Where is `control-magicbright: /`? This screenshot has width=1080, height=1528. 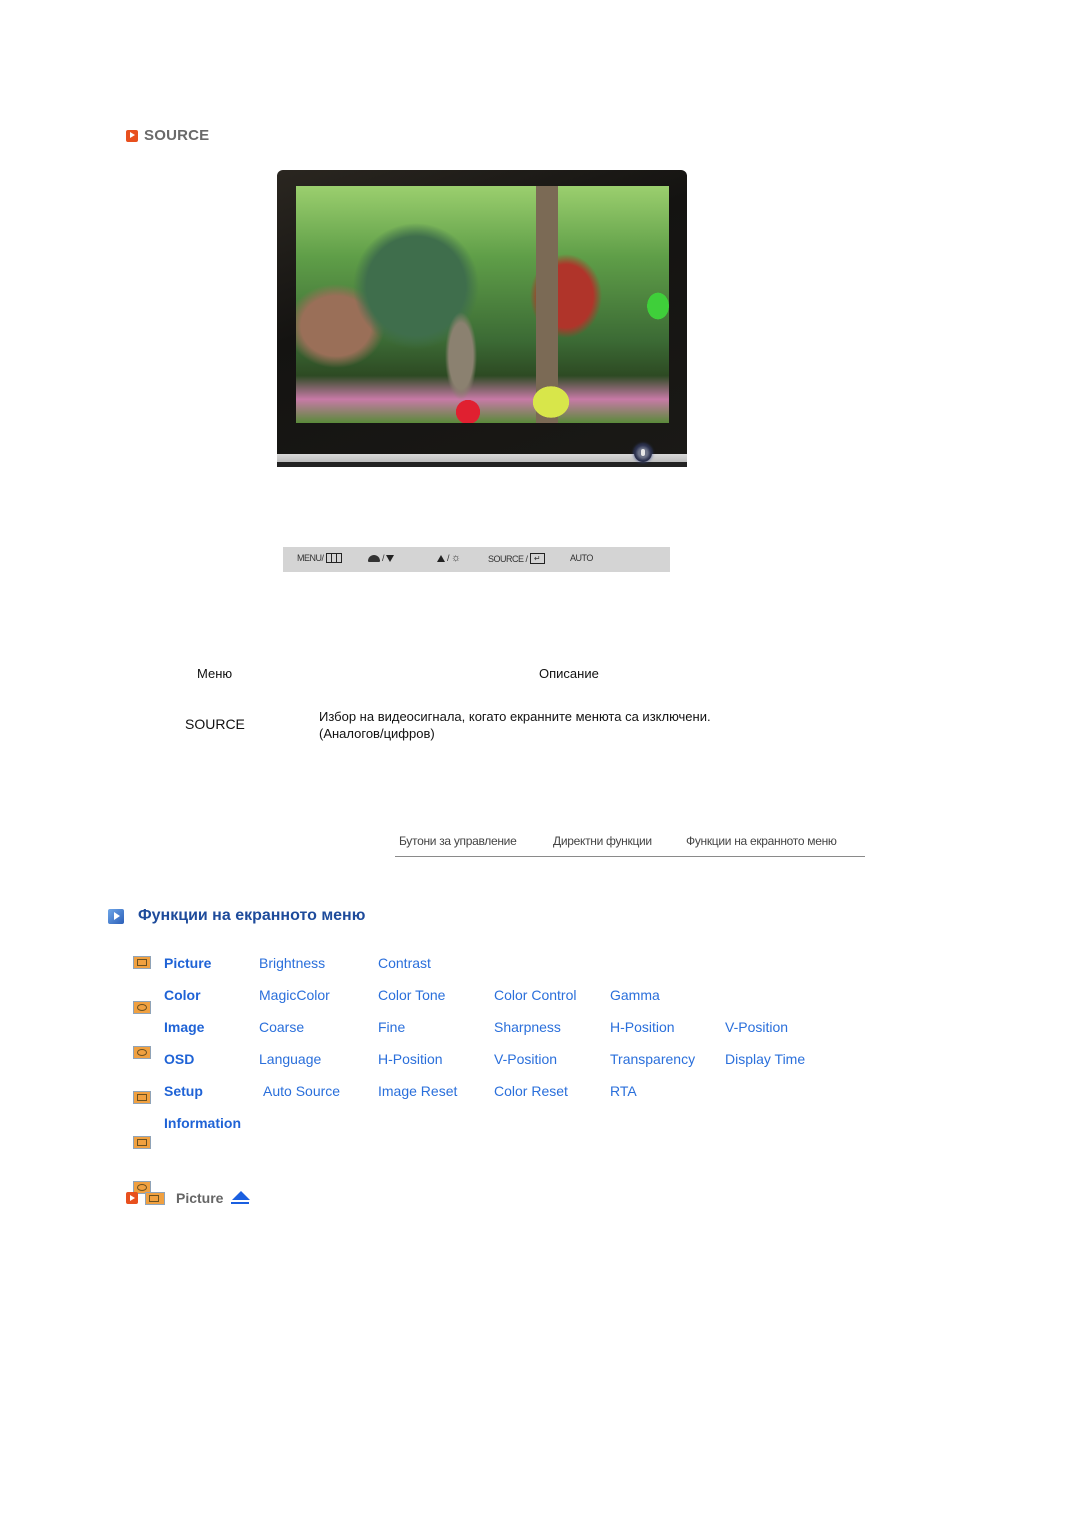 control-magicbright: / is located at coordinates (381, 558).